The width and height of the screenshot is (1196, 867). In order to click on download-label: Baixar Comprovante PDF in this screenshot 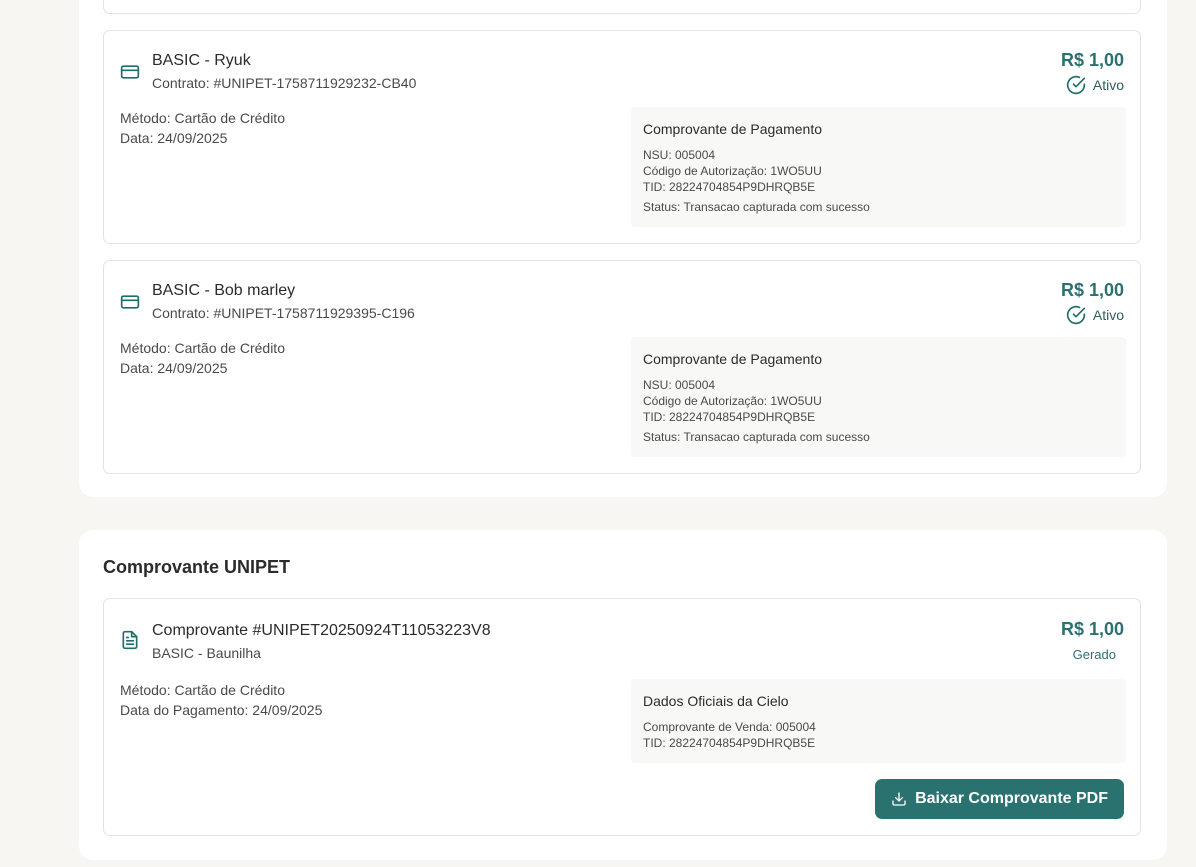, I will do `click(1011, 798)`.